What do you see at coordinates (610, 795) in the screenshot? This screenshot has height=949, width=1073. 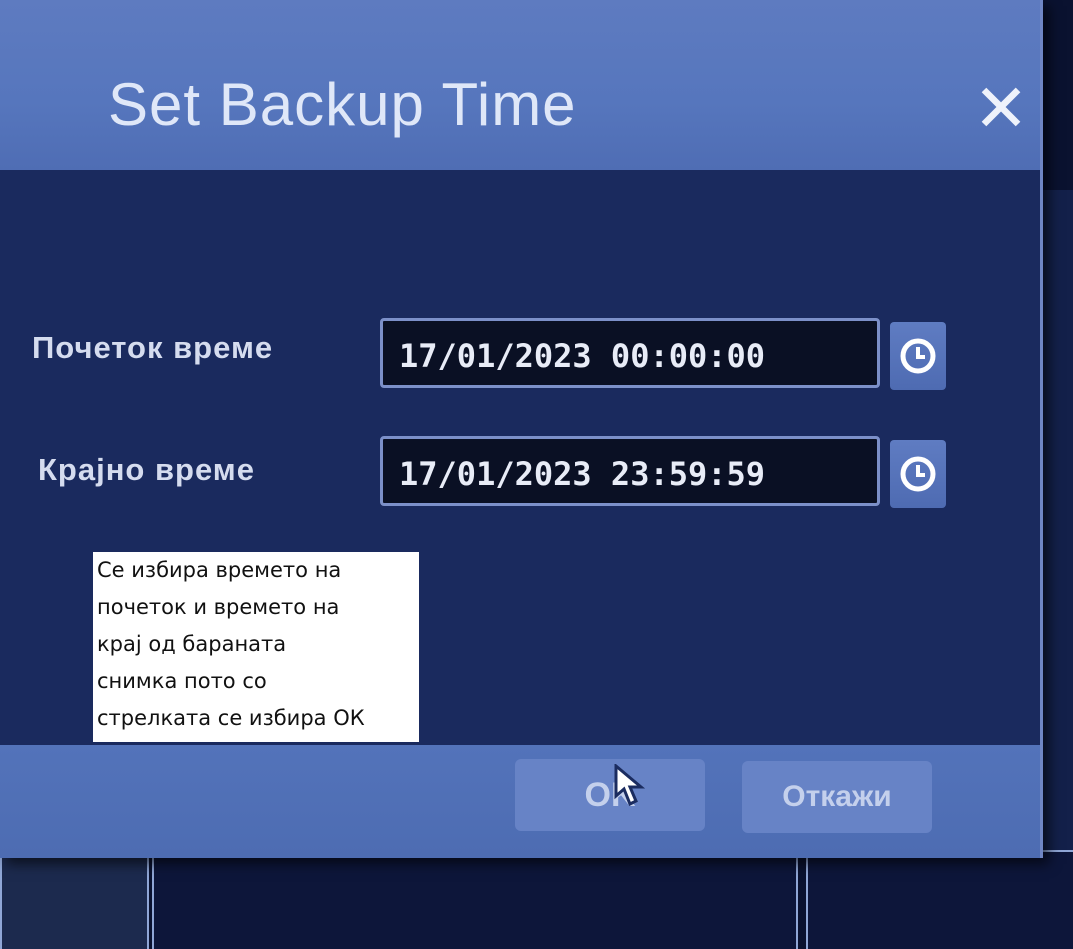 I see `ok-button: OK` at bounding box center [610, 795].